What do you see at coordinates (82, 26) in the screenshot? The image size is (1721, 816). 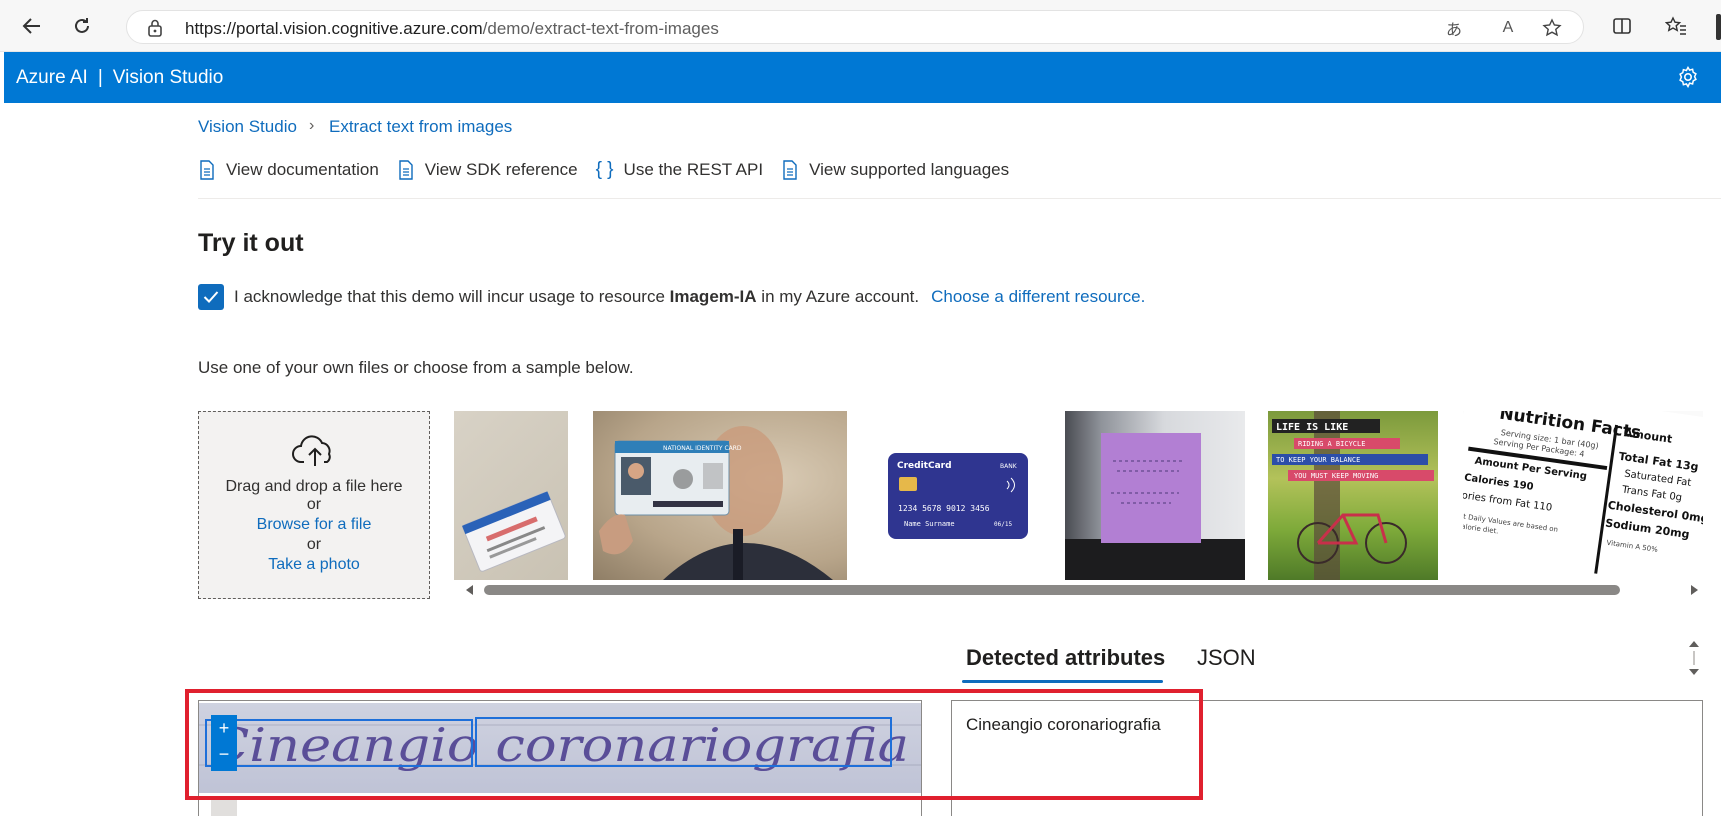 I see `refresh-icon` at bounding box center [82, 26].